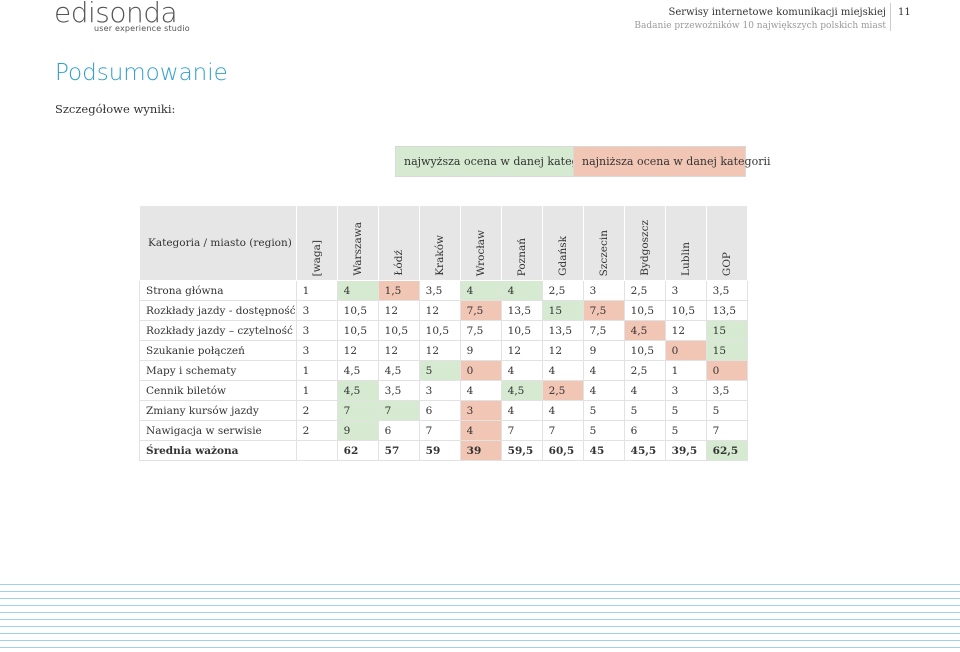 The image size is (960, 652). I want to click on category-label: Szukanie połączeń, so click(218, 350).